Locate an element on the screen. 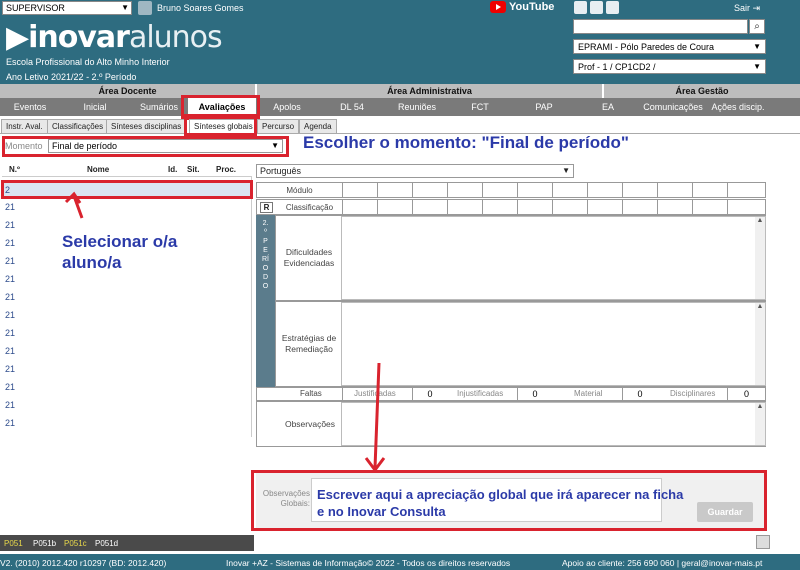 The height and width of the screenshot is (570, 800). menu-reunioes: Reuniões is located at coordinates (417, 107).